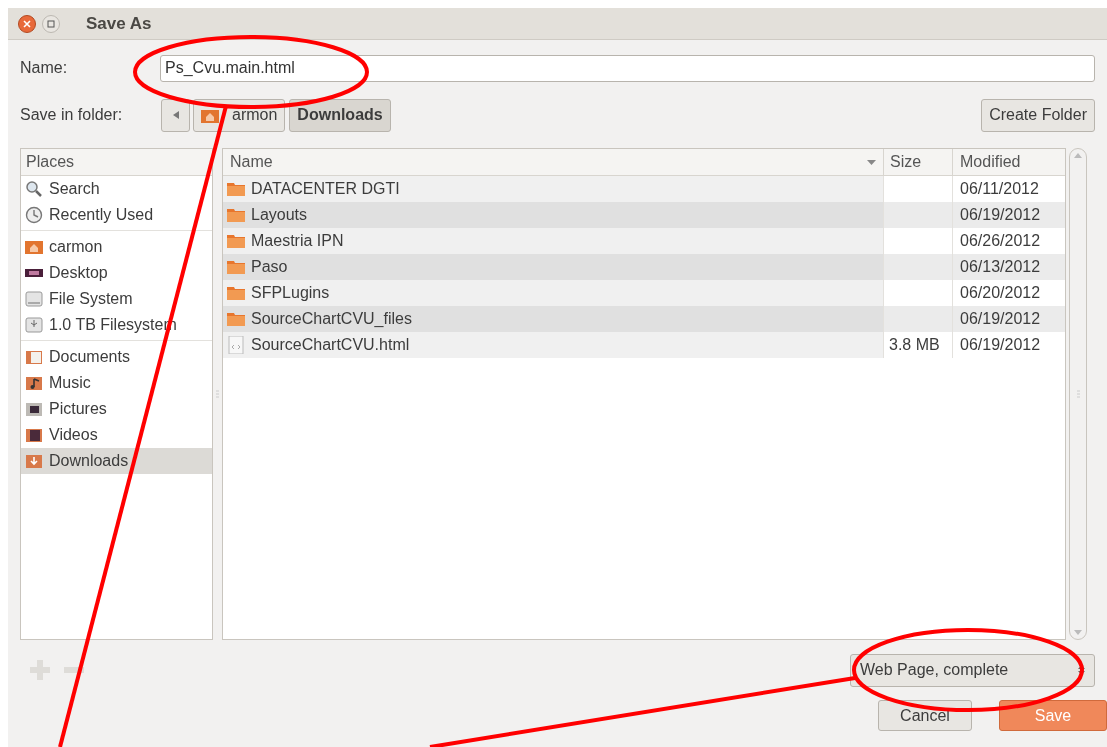 Image resolution: width=1107 pixels, height=747 pixels. Describe the element at coordinates (627, 68) in the screenshot. I see `name-field: Ps_Cvu.main.html` at that location.